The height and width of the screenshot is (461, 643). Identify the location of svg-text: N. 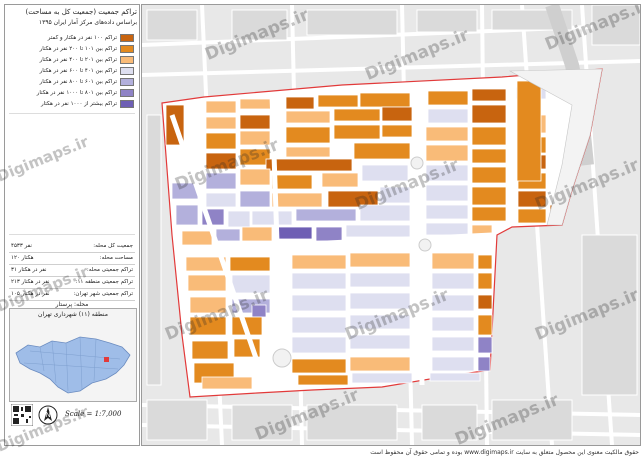
(47, 415).